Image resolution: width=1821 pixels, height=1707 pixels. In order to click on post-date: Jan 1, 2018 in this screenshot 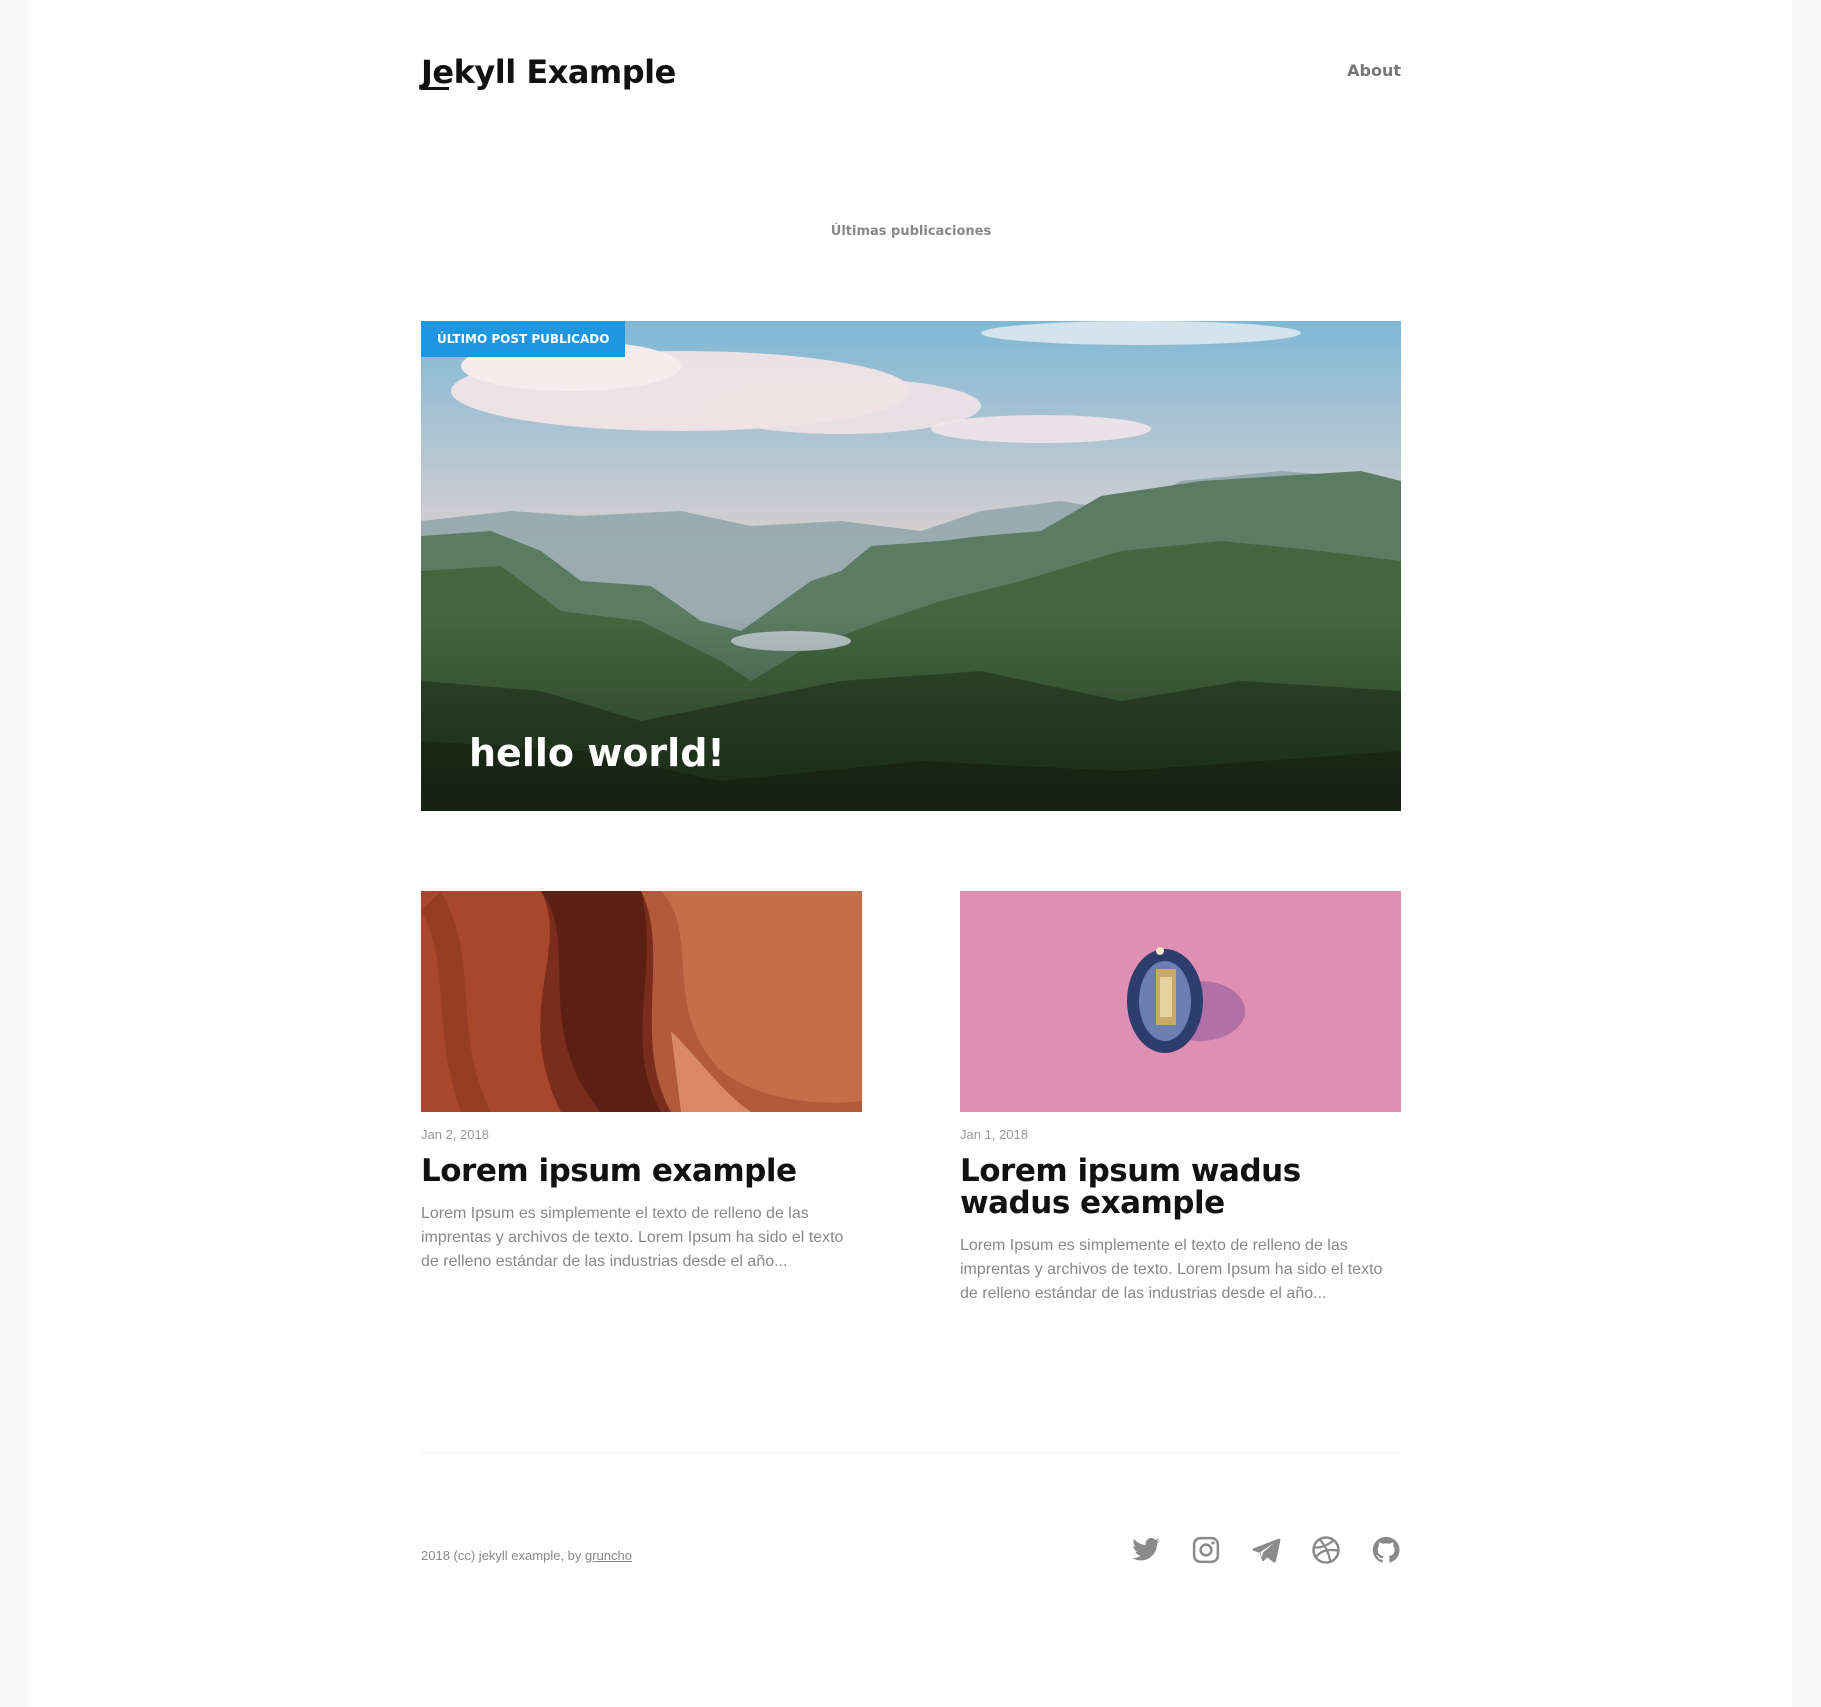, I will do `click(994, 1134)`.